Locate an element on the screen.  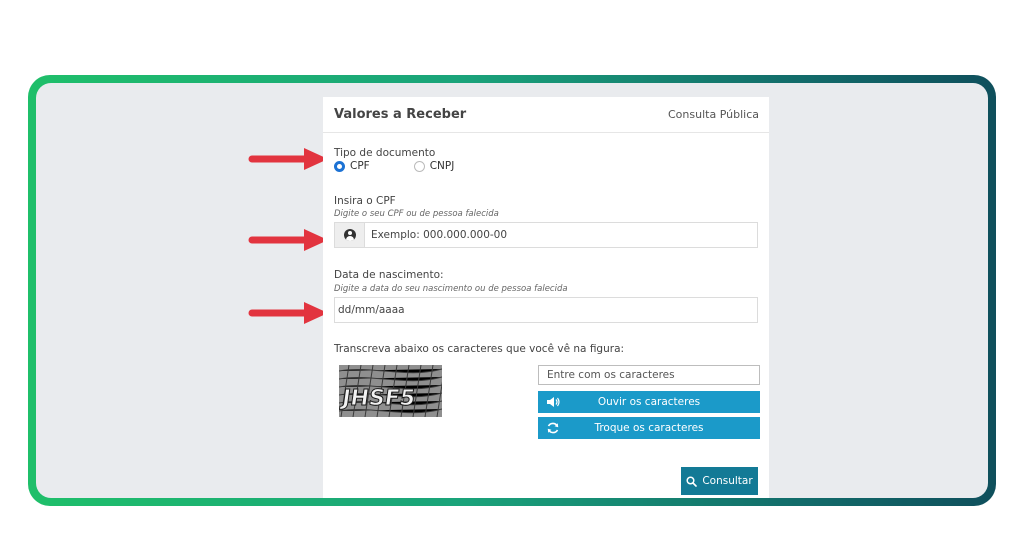
speaker-icon is located at coordinates (553, 402).